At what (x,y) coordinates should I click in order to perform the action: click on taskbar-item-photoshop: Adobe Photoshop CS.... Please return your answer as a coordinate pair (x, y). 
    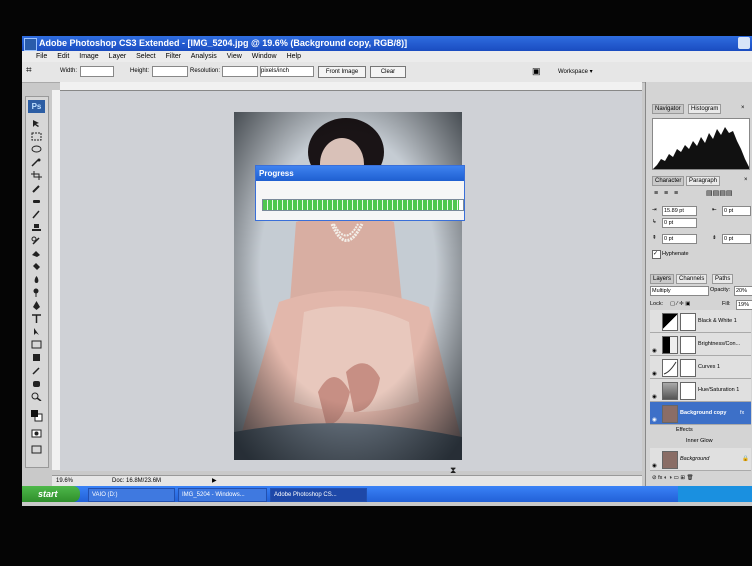
    Looking at the image, I should click on (318, 495).